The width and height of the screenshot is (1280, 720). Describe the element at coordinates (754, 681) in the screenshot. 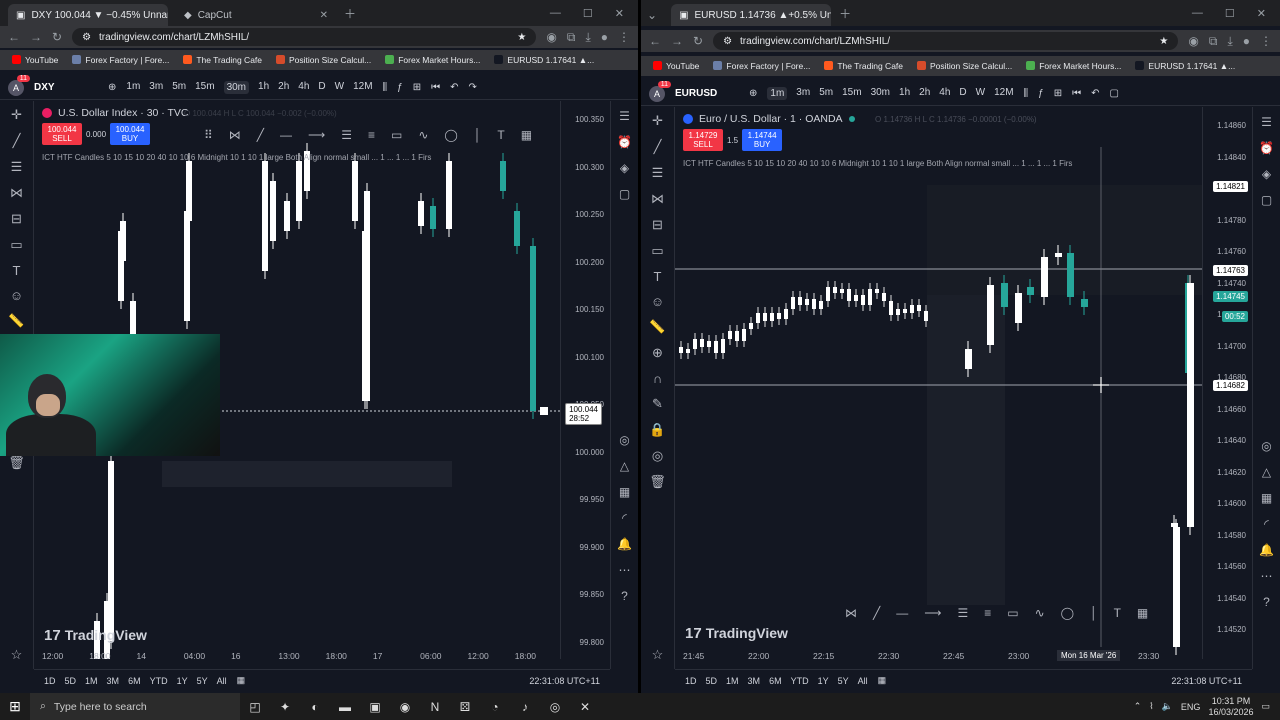

I see `range-button: 3M` at that location.